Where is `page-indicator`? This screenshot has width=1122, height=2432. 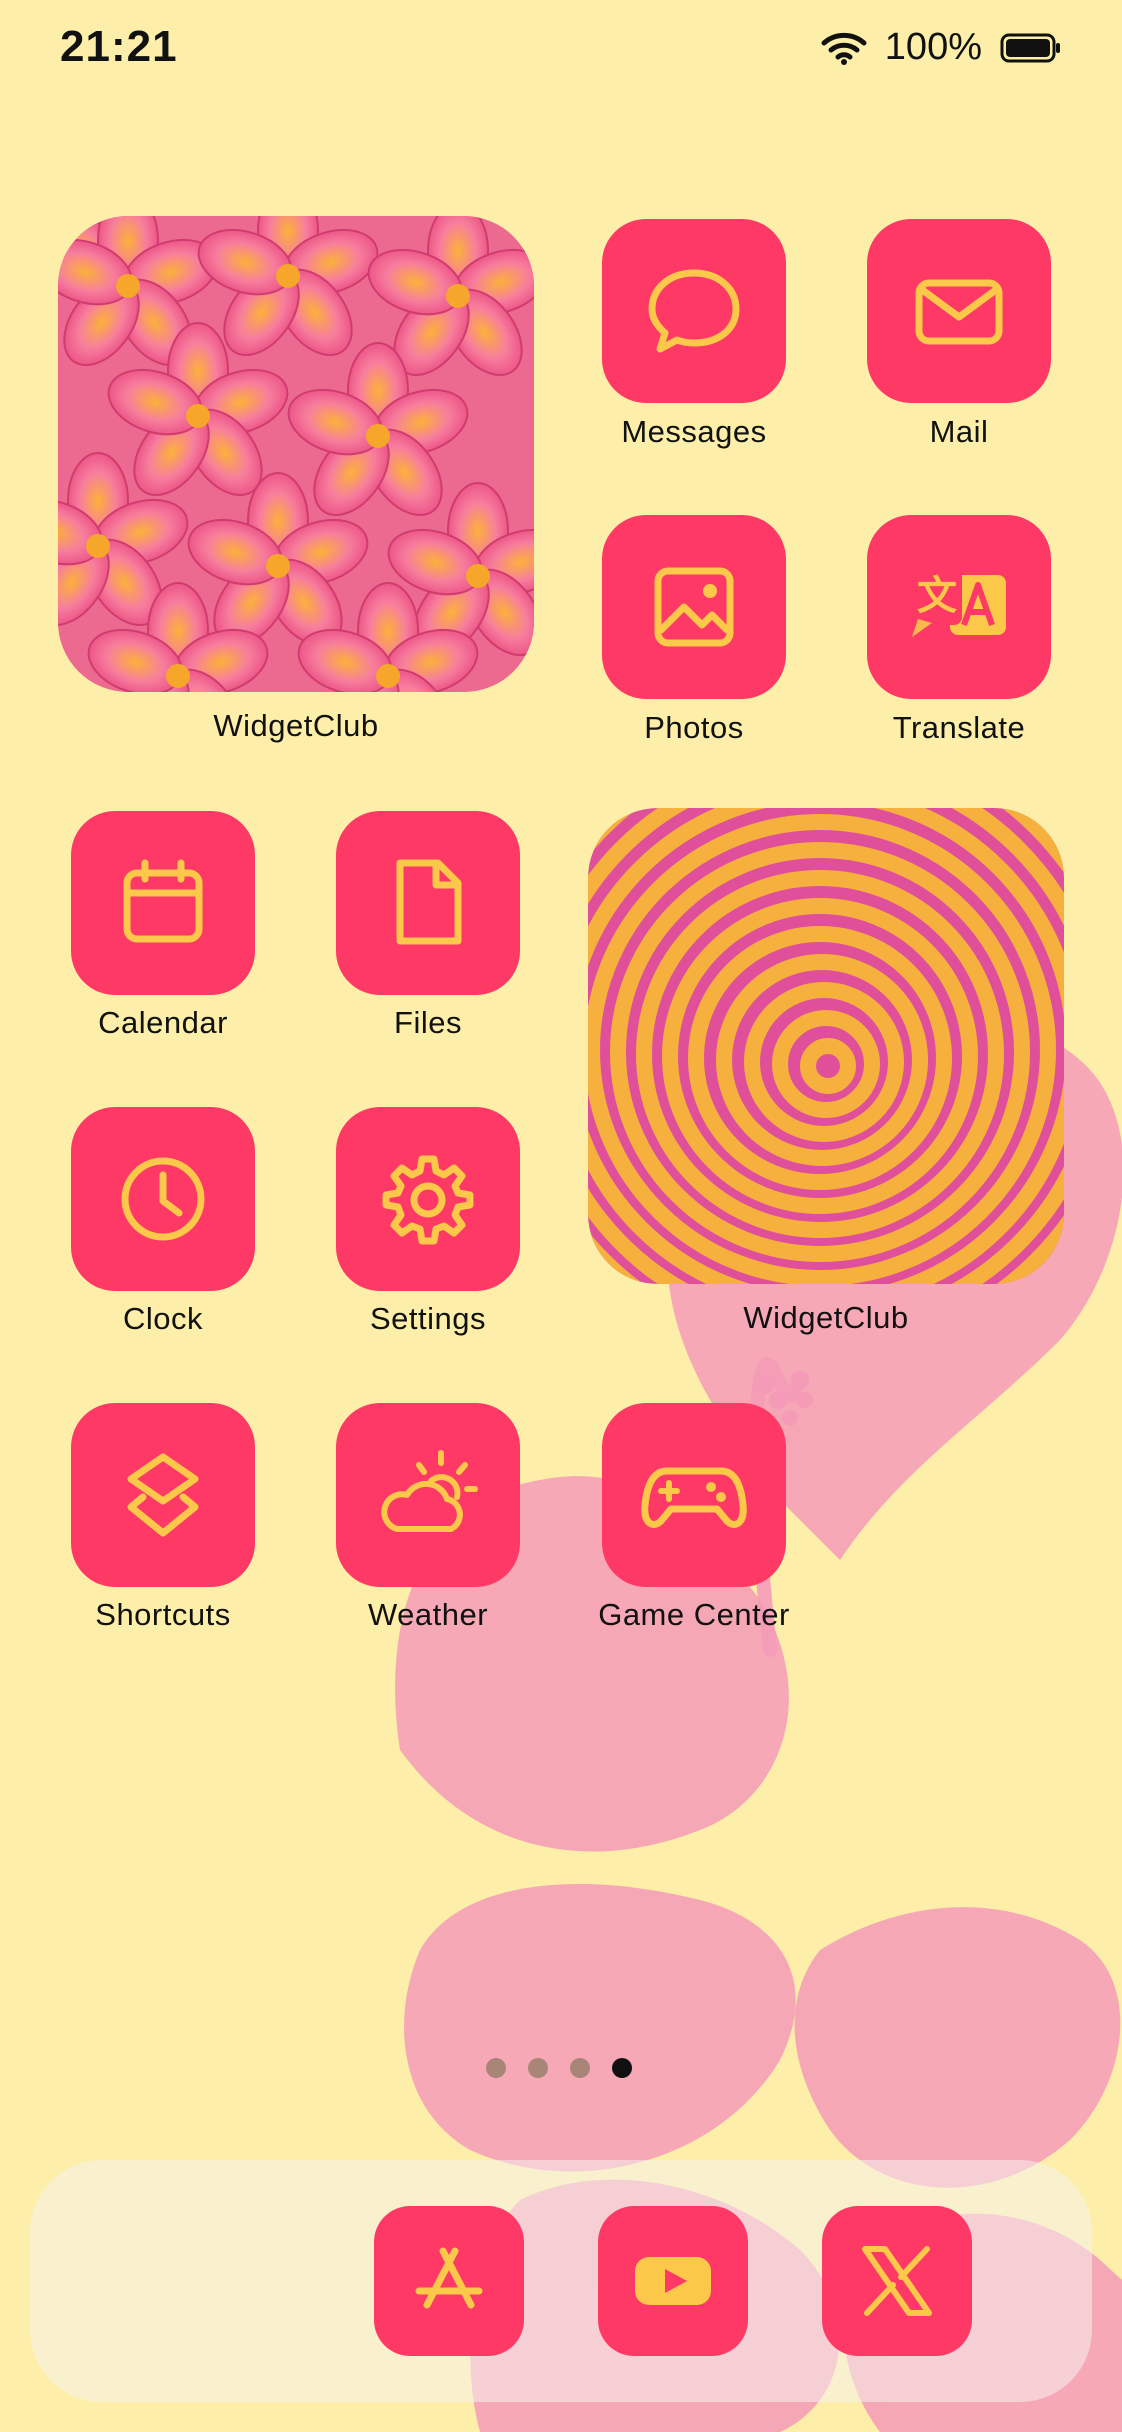
page-indicator is located at coordinates (559, 2068).